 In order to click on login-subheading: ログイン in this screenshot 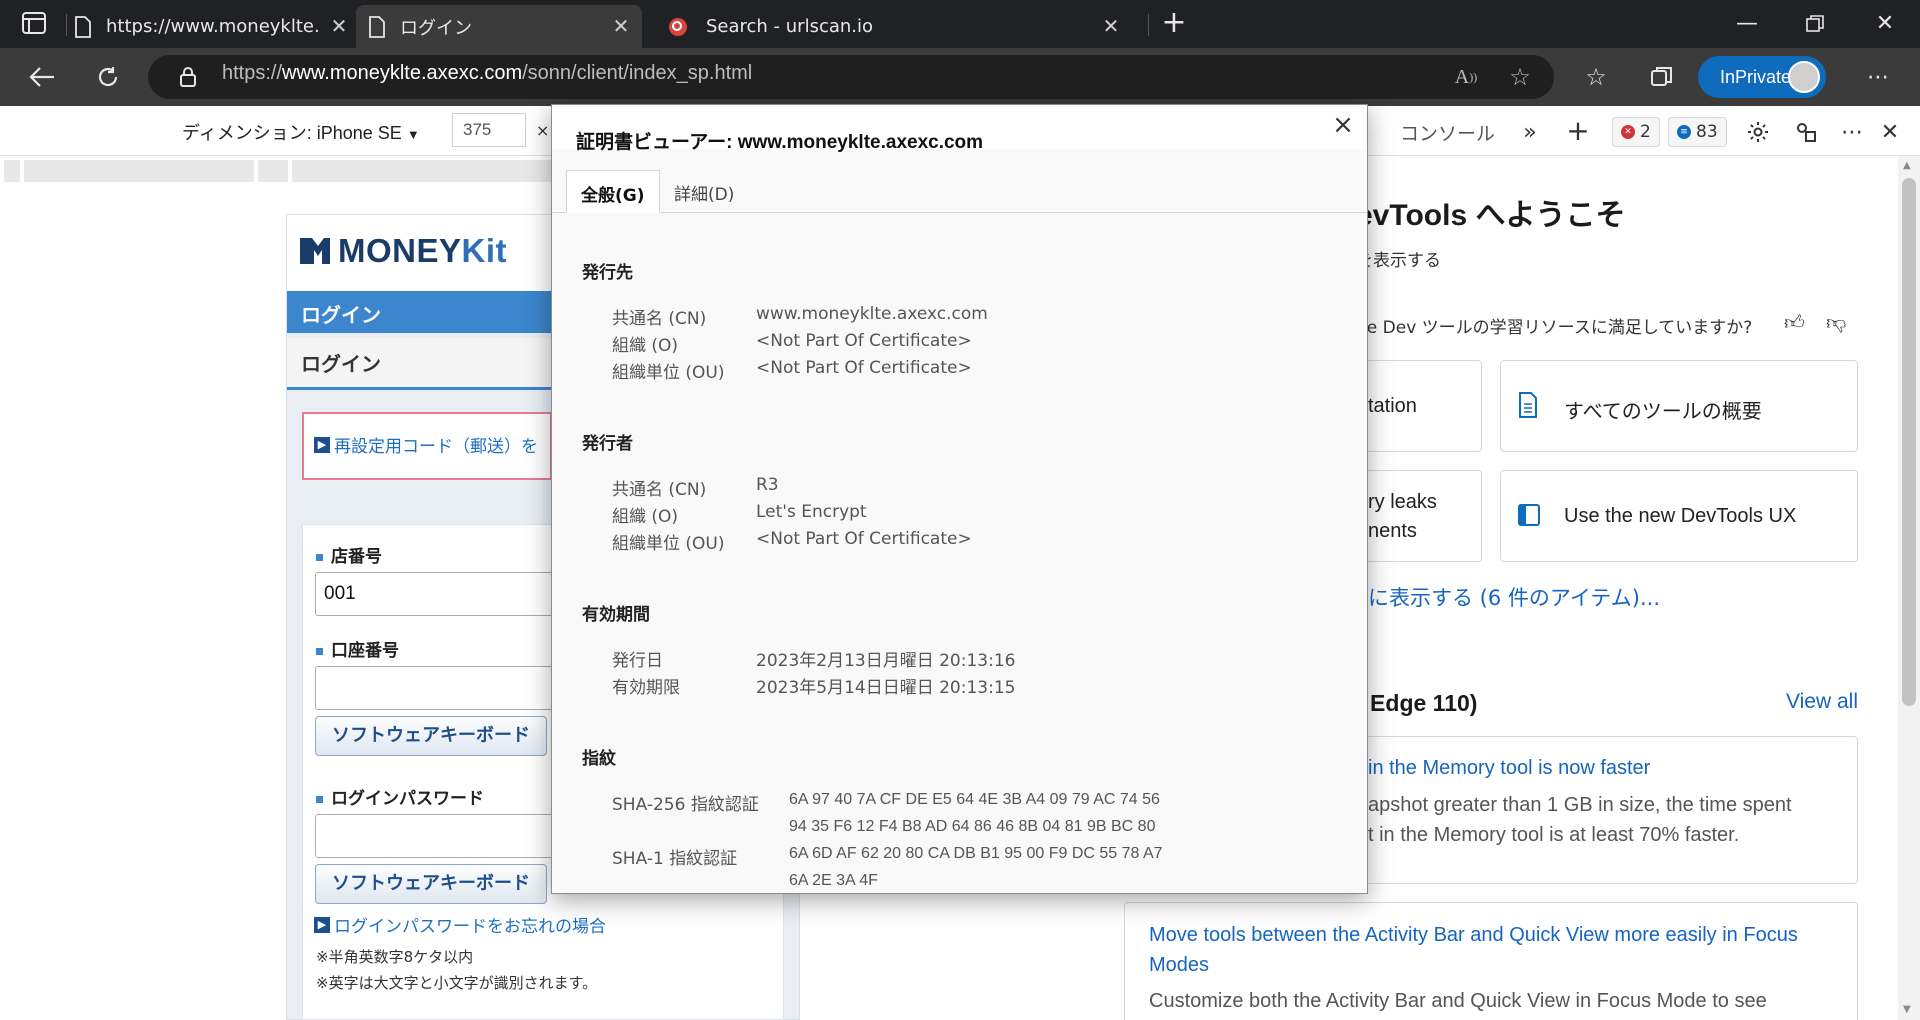, I will do `click(419, 364)`.